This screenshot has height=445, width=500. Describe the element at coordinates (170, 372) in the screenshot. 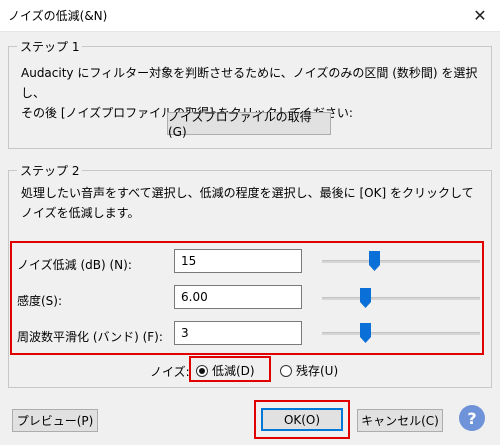

I see `noise-label: ノイズ:` at that location.